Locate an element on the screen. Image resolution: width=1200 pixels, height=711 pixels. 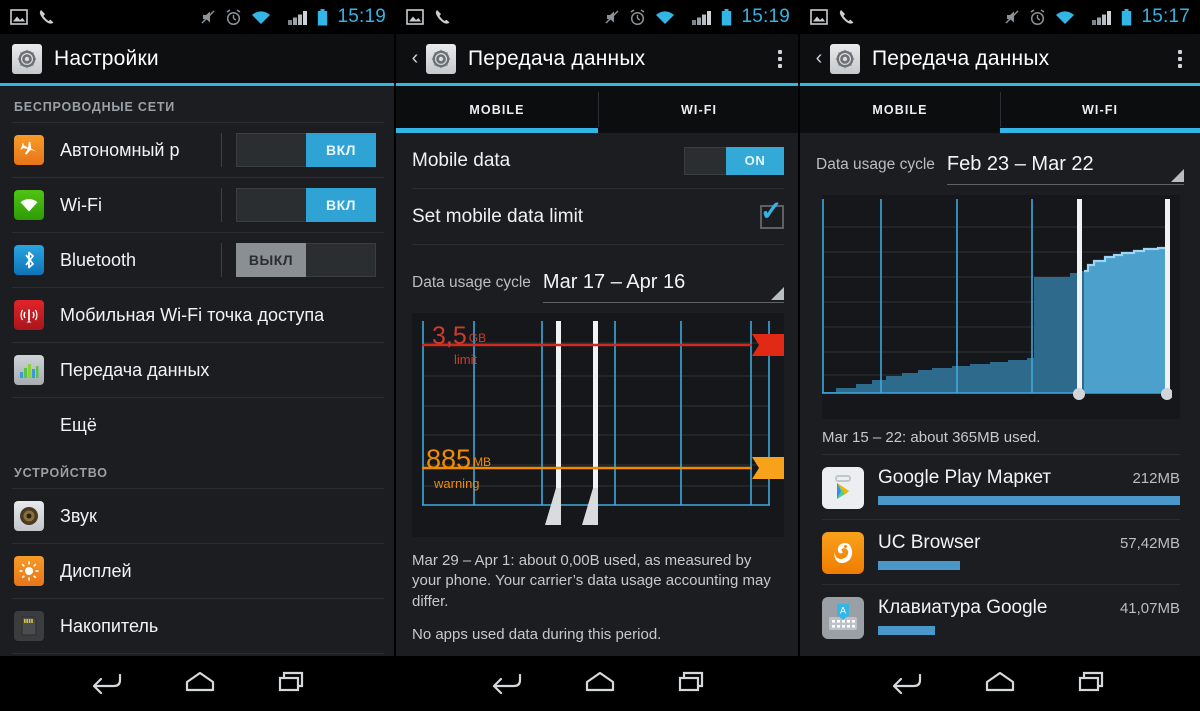
status-time-right: 15:17 is located at coordinates (1165, 16).